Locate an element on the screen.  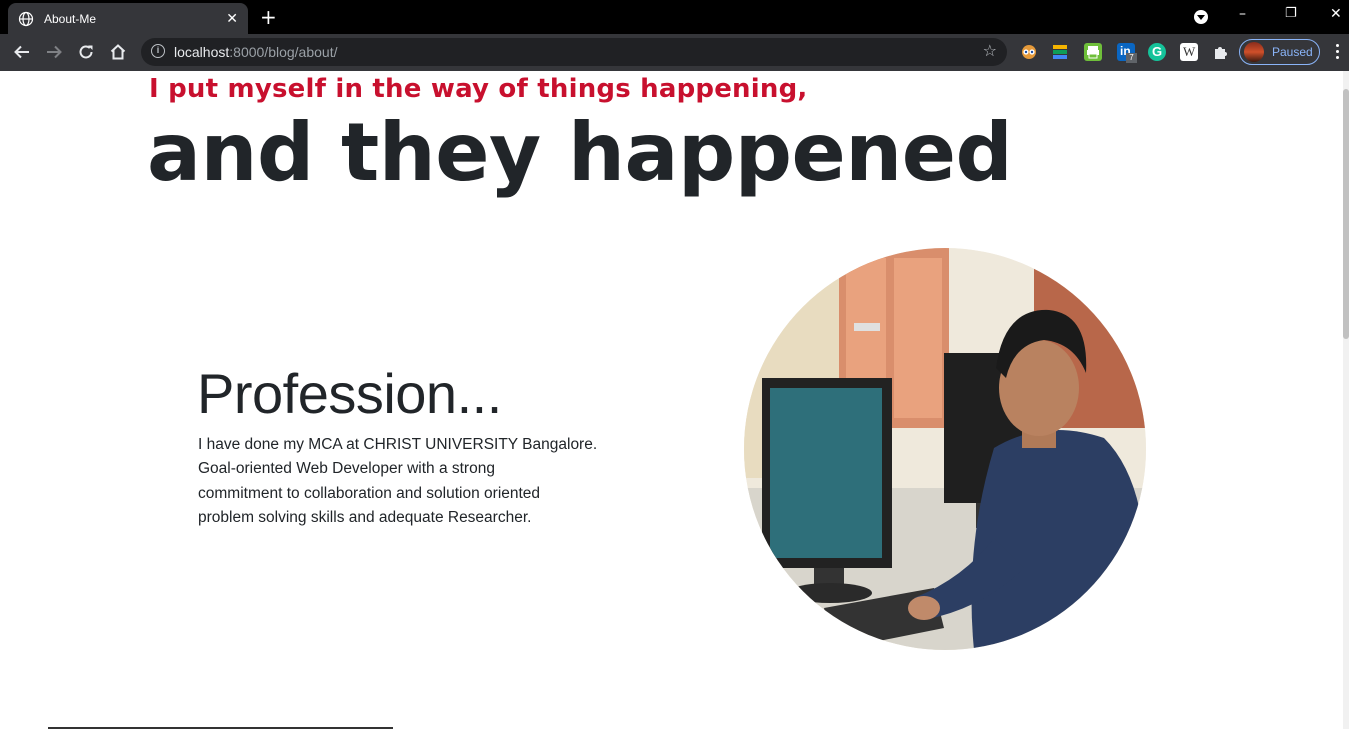
profile-status: Paused is located at coordinates (1292, 52).